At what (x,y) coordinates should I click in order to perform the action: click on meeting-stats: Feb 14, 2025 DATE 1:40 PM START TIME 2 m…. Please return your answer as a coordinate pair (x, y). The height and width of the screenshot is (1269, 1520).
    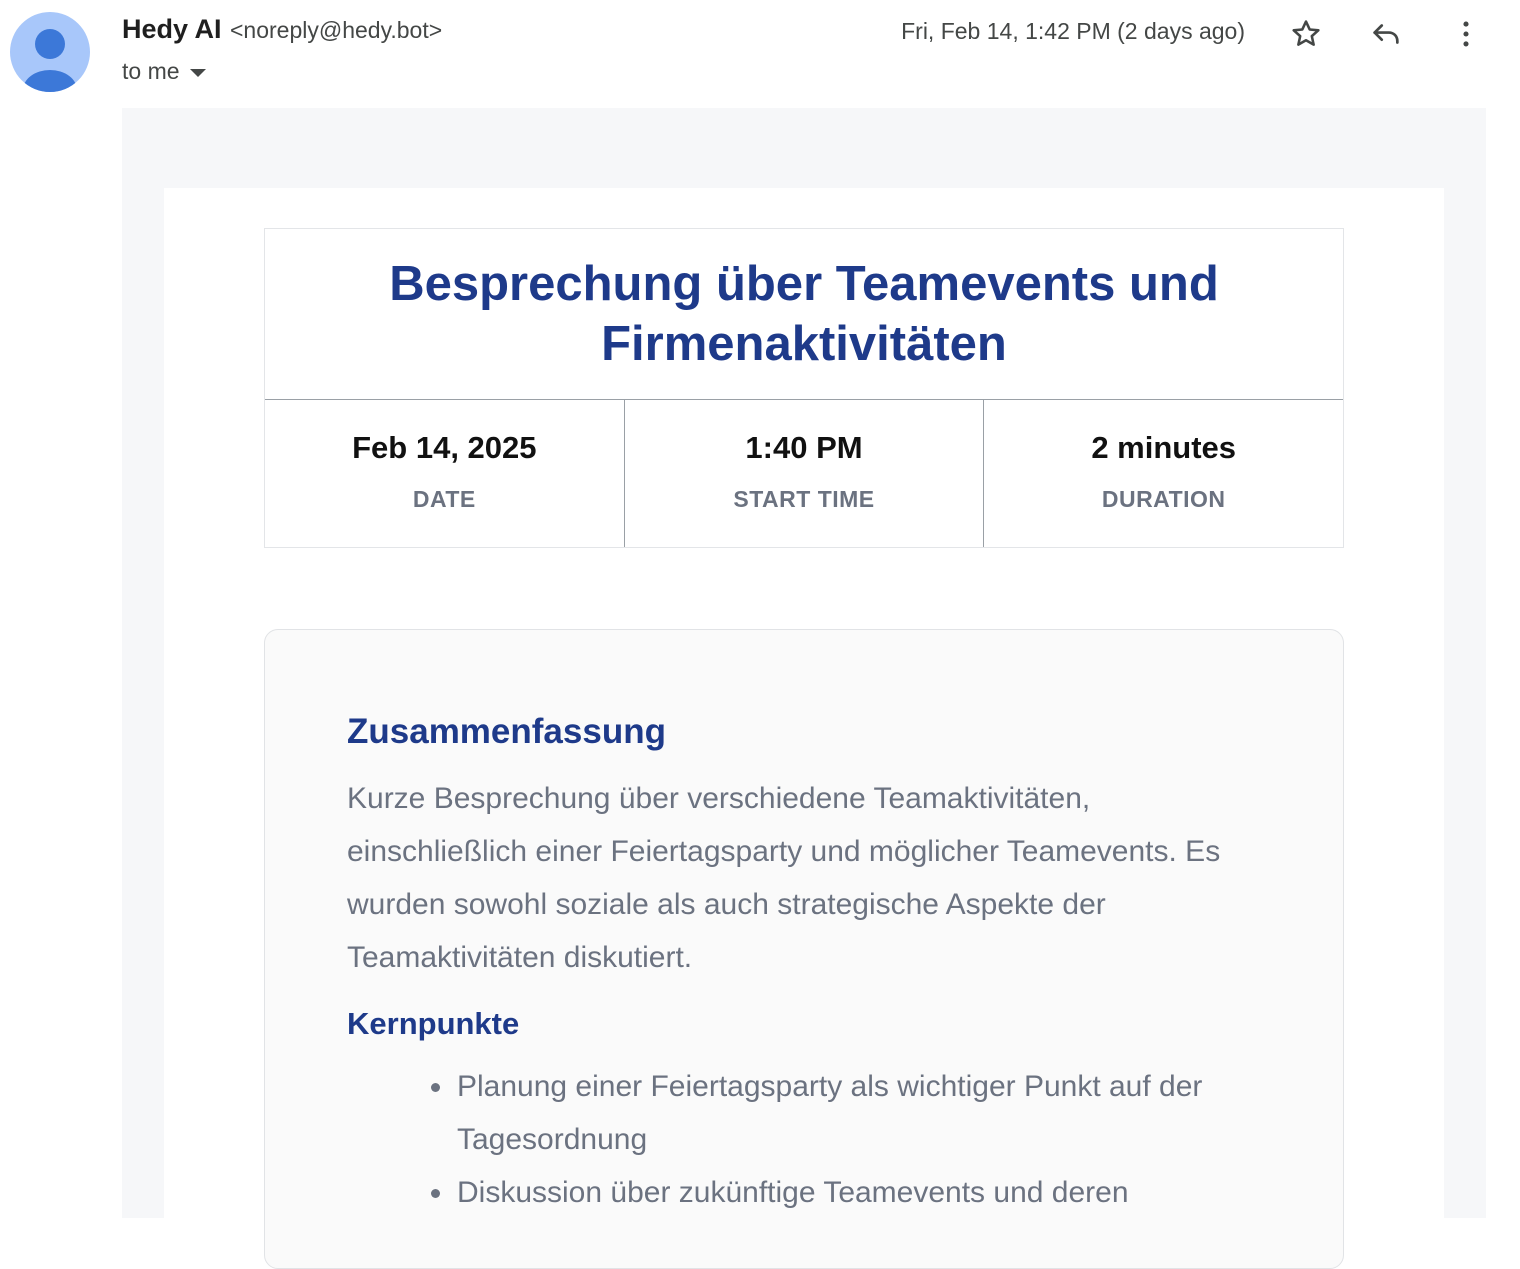
    Looking at the image, I should click on (804, 473).